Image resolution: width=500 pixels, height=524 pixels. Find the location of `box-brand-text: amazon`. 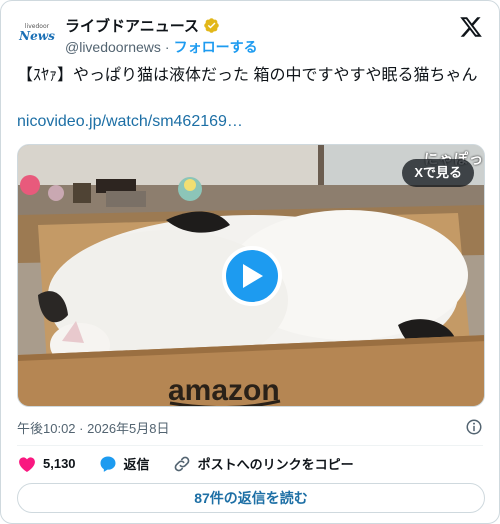

box-brand-text: amazon is located at coordinates (224, 390).